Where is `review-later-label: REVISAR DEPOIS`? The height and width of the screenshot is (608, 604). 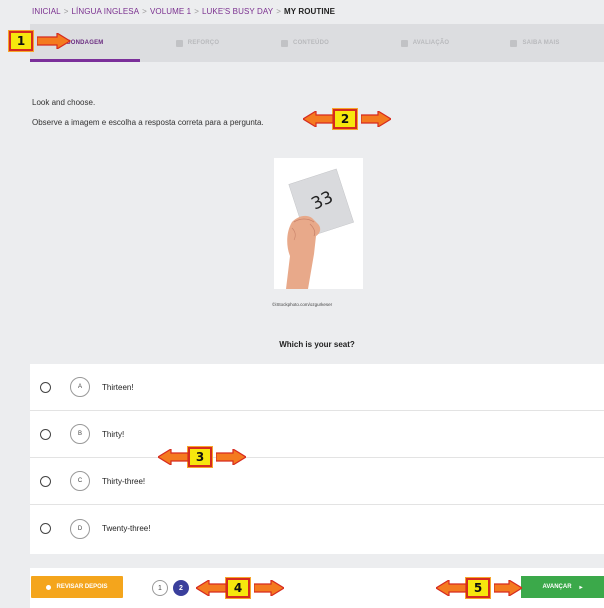
review-later-label: REVISAR DEPOIS is located at coordinates (82, 587).